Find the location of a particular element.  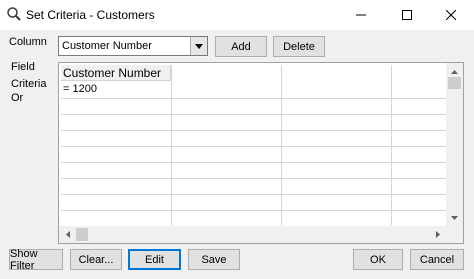

maximize-icon is located at coordinates (407, 15).